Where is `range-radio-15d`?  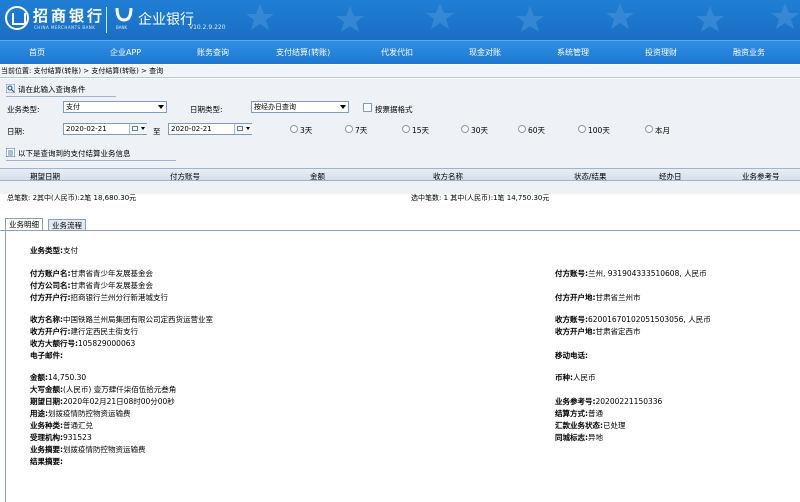
range-radio-15d is located at coordinates (406, 129).